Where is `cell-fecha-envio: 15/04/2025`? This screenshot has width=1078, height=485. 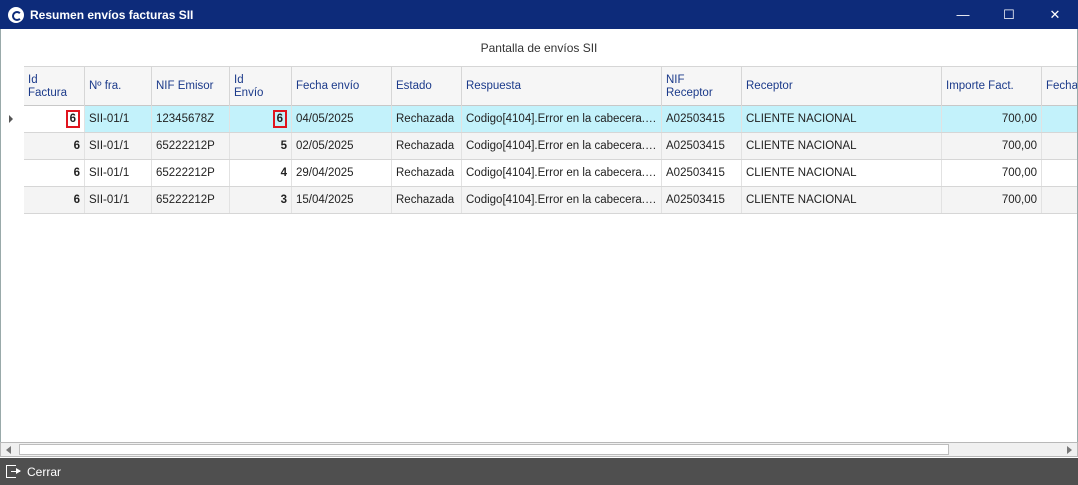 cell-fecha-envio: 15/04/2025 is located at coordinates (342, 200).